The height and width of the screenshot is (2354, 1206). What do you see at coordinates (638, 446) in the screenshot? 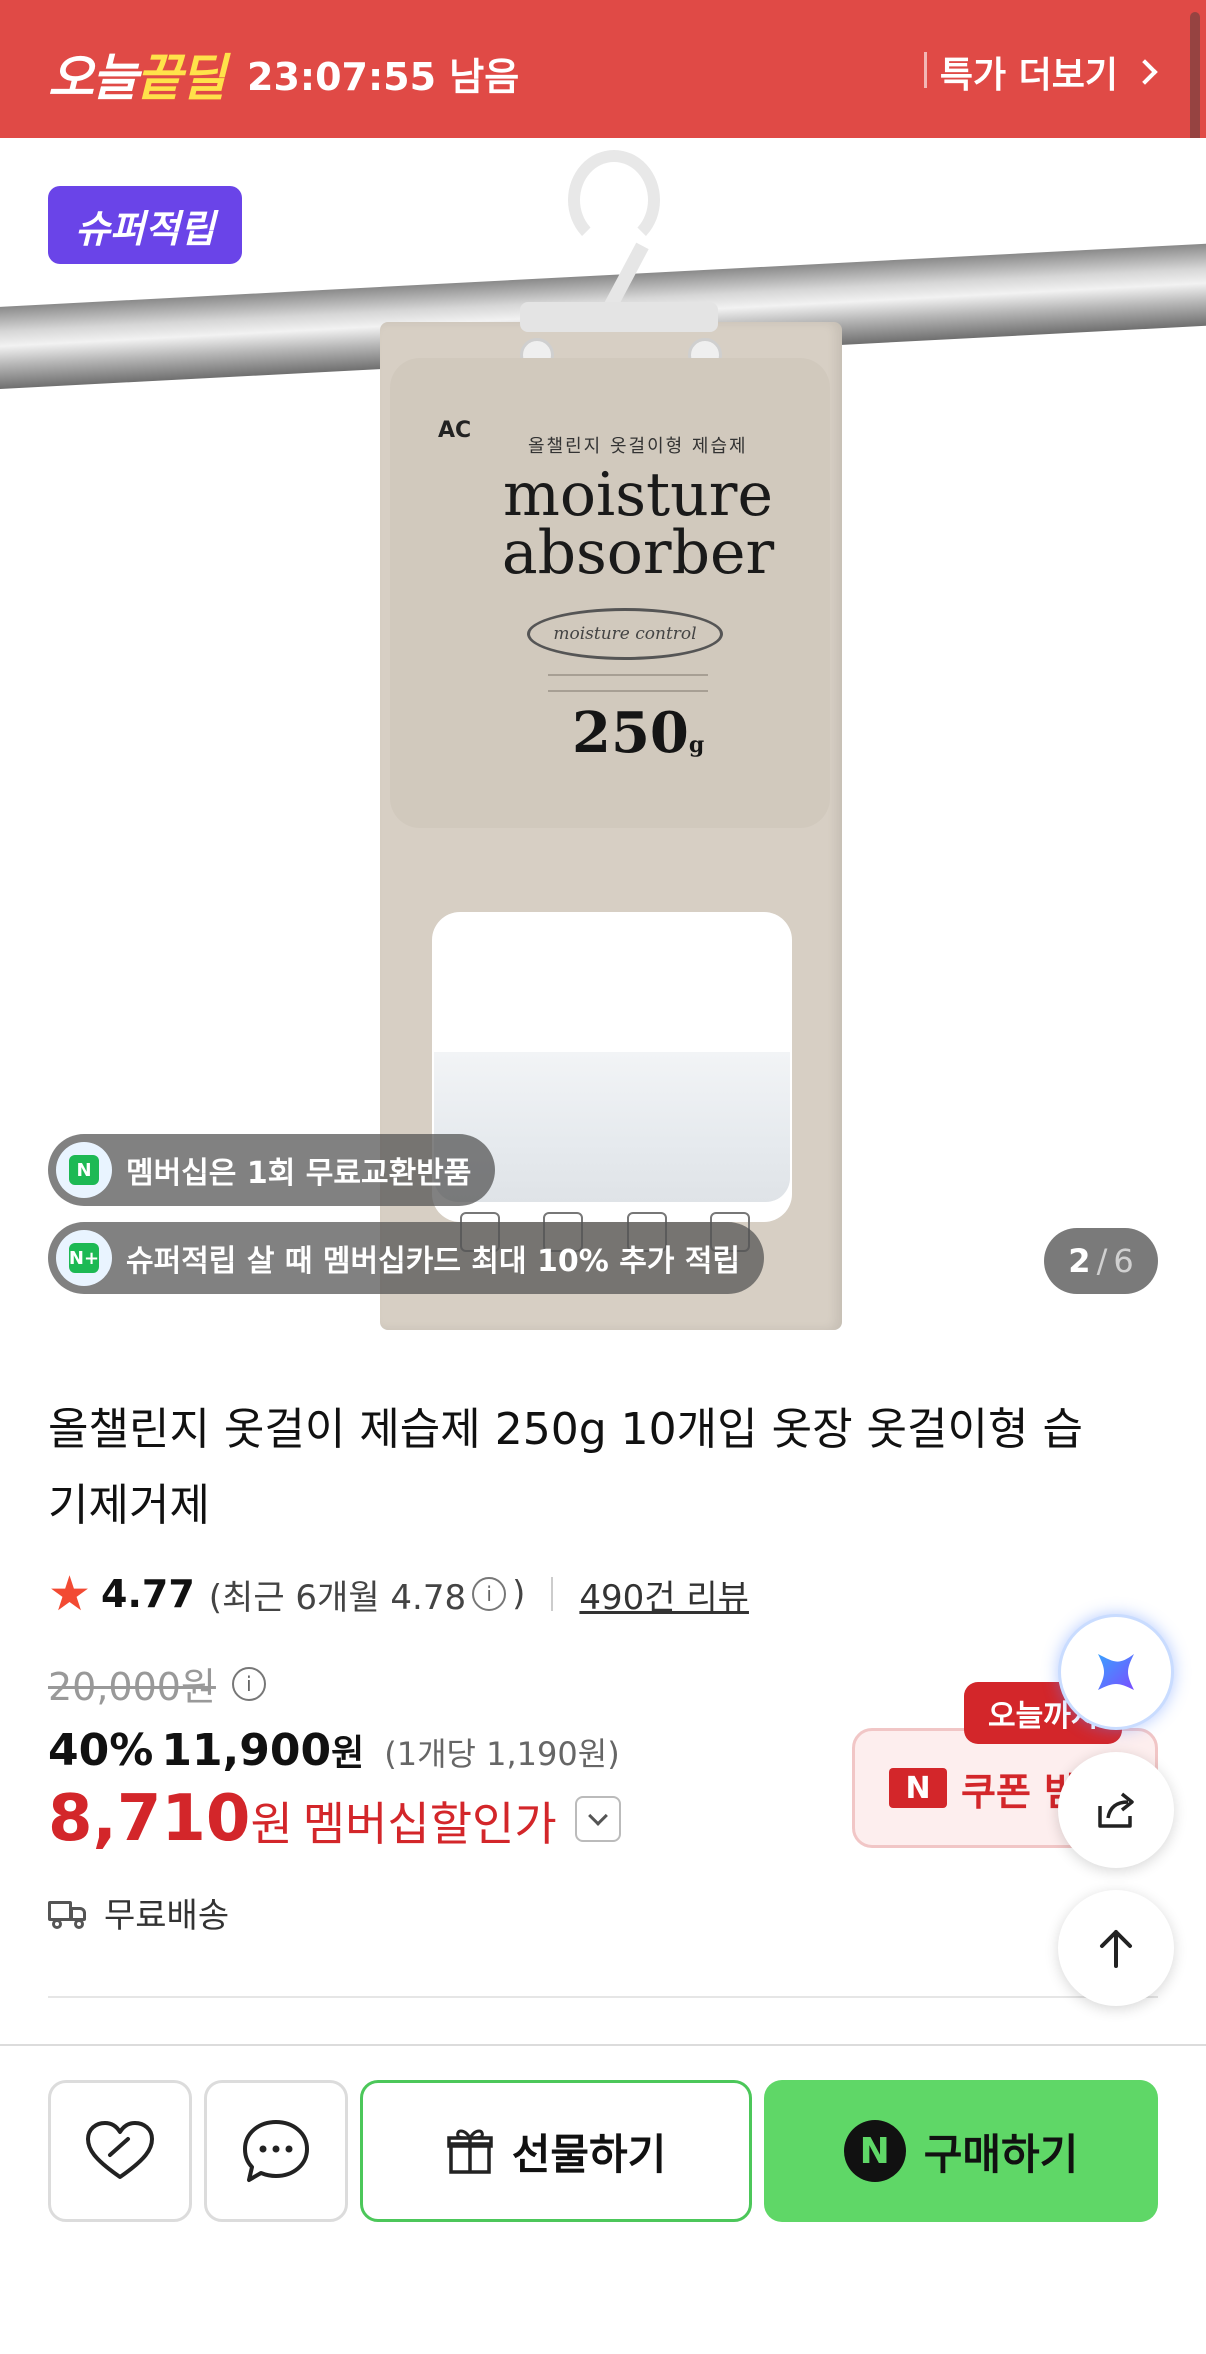
I see `pouch-korean-label: 올챌린지 옷걸이형 제습제` at bounding box center [638, 446].